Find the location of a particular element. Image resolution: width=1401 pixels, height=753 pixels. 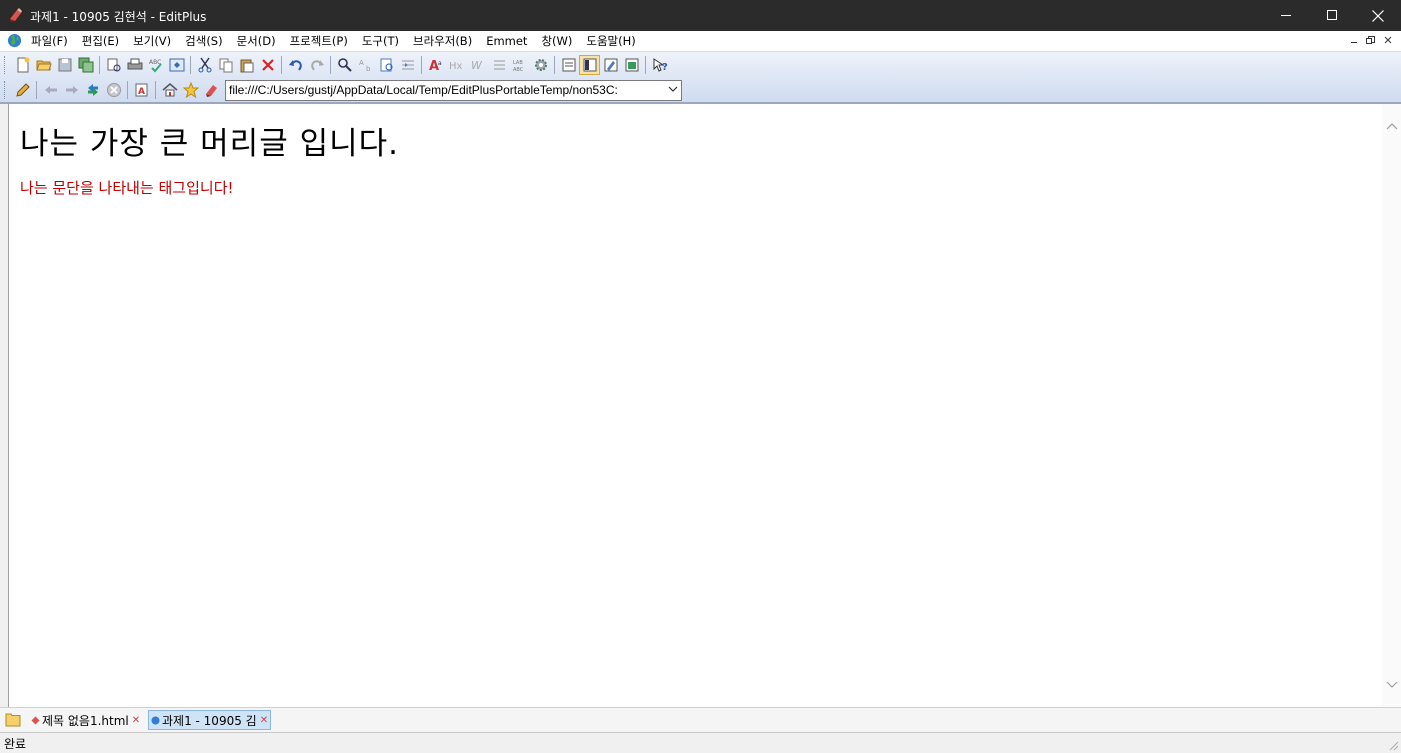

svg-text: b is located at coordinates (368, 69).